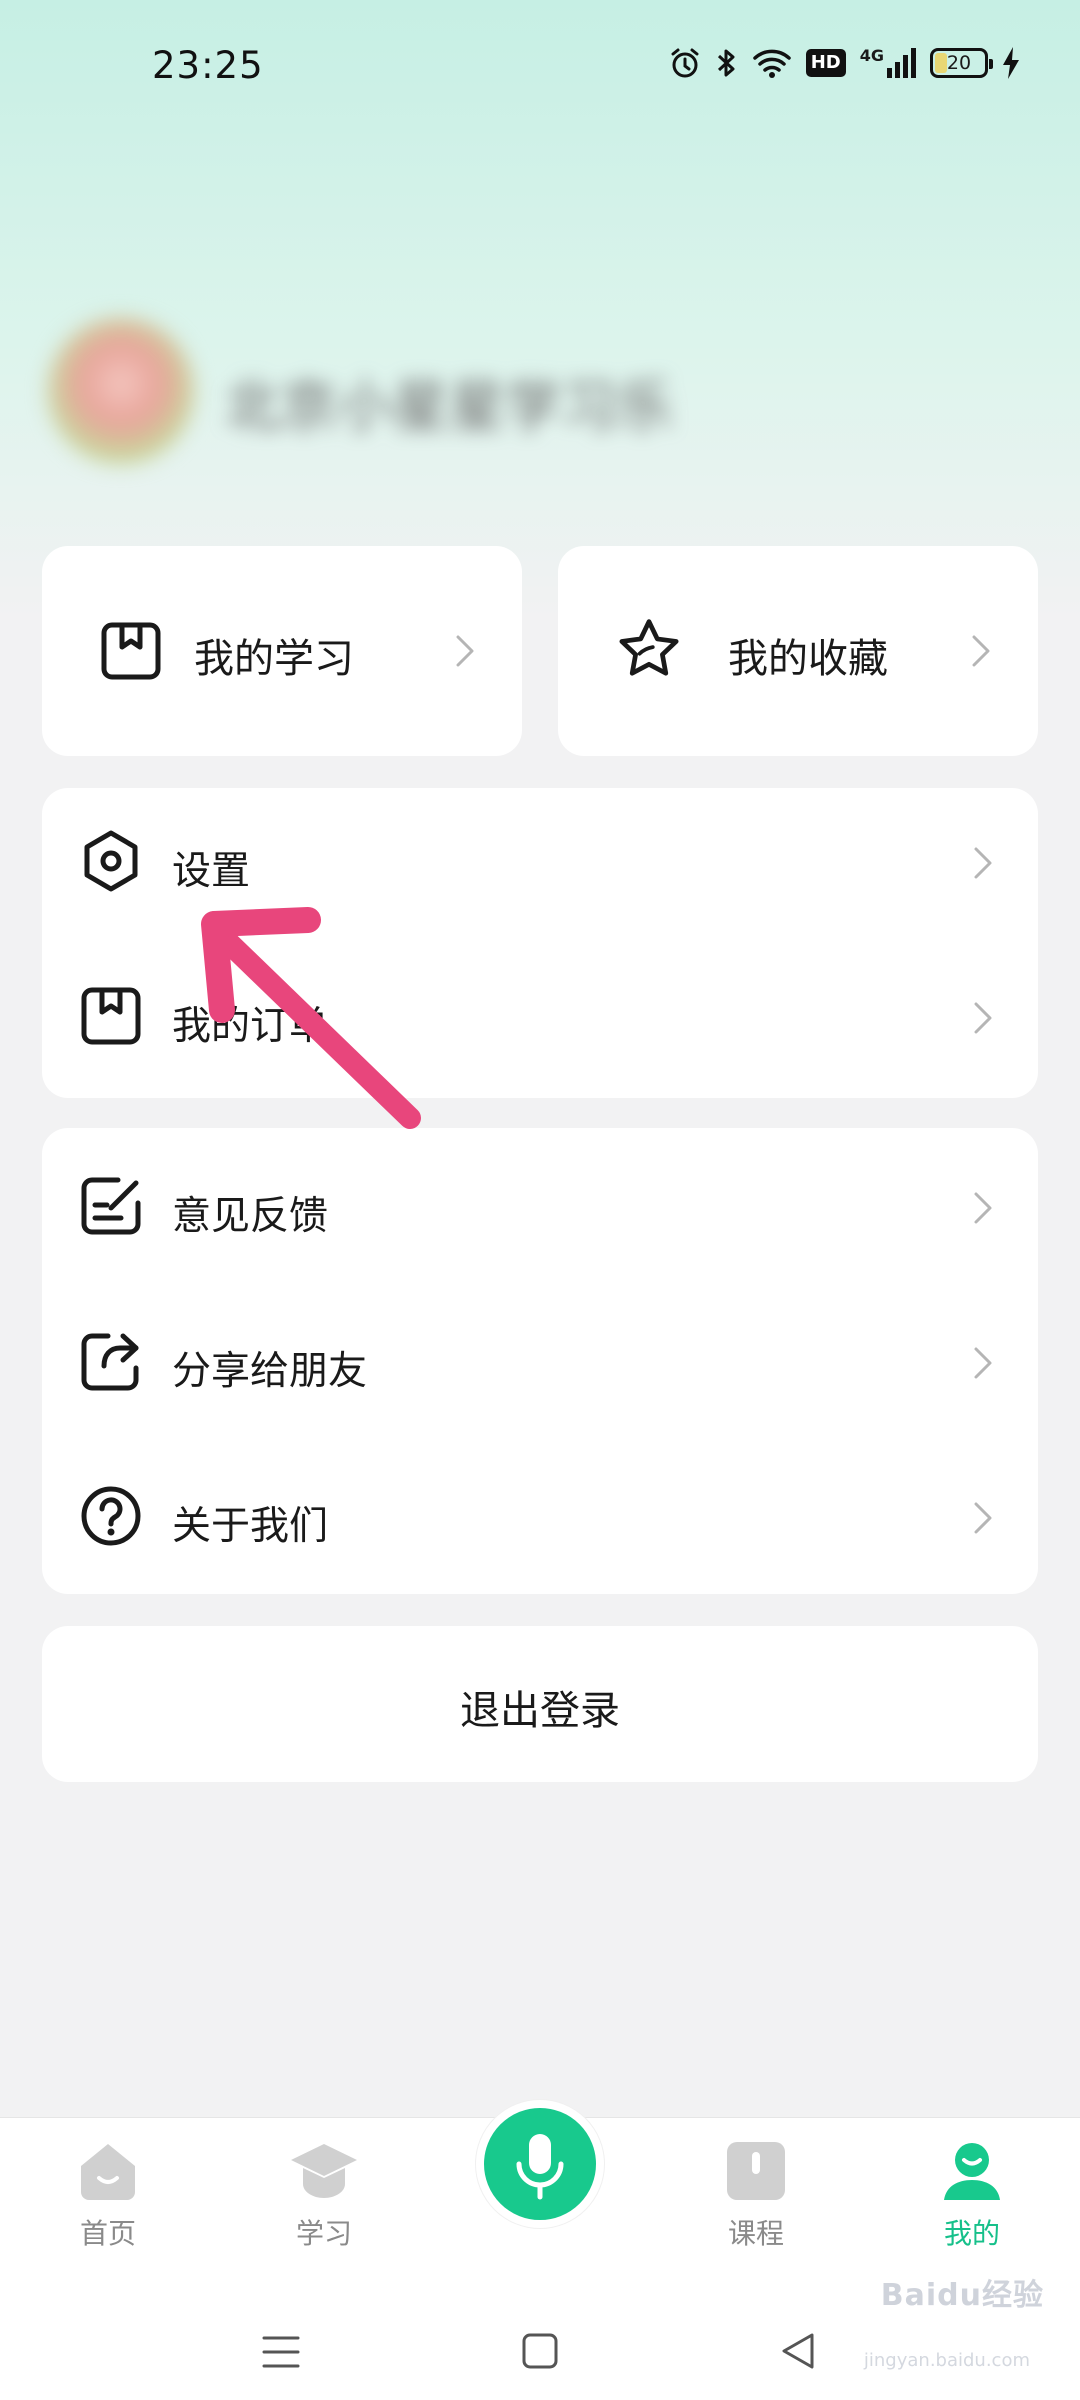  Describe the element at coordinates (540, 2167) in the screenshot. I see `microphone-icon` at that location.